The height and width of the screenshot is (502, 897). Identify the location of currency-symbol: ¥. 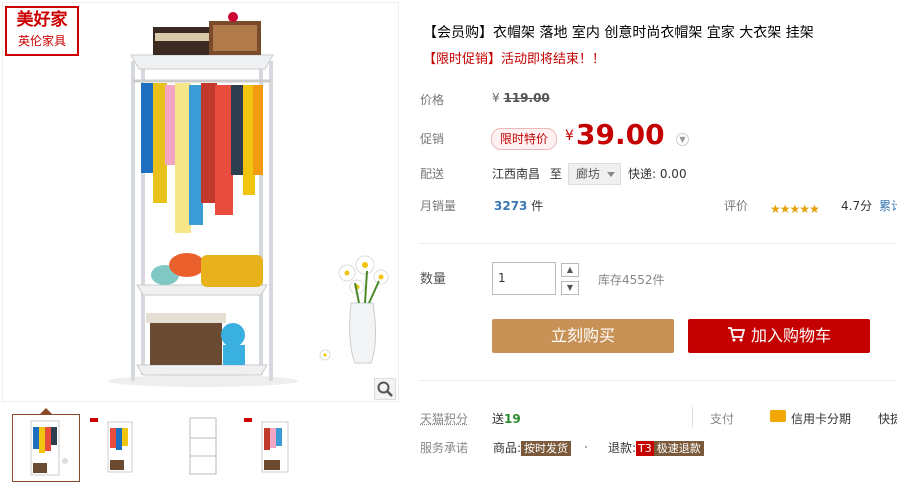
(496, 98).